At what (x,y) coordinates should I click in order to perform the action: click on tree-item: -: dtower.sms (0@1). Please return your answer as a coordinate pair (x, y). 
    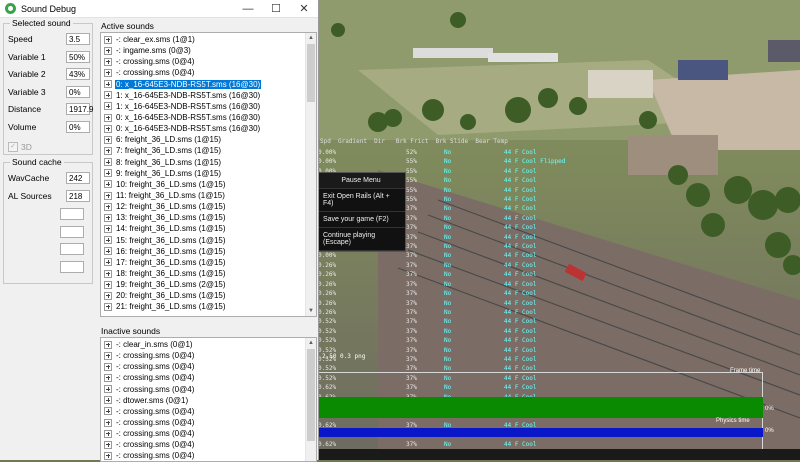
    Looking at the image, I should click on (208, 400).